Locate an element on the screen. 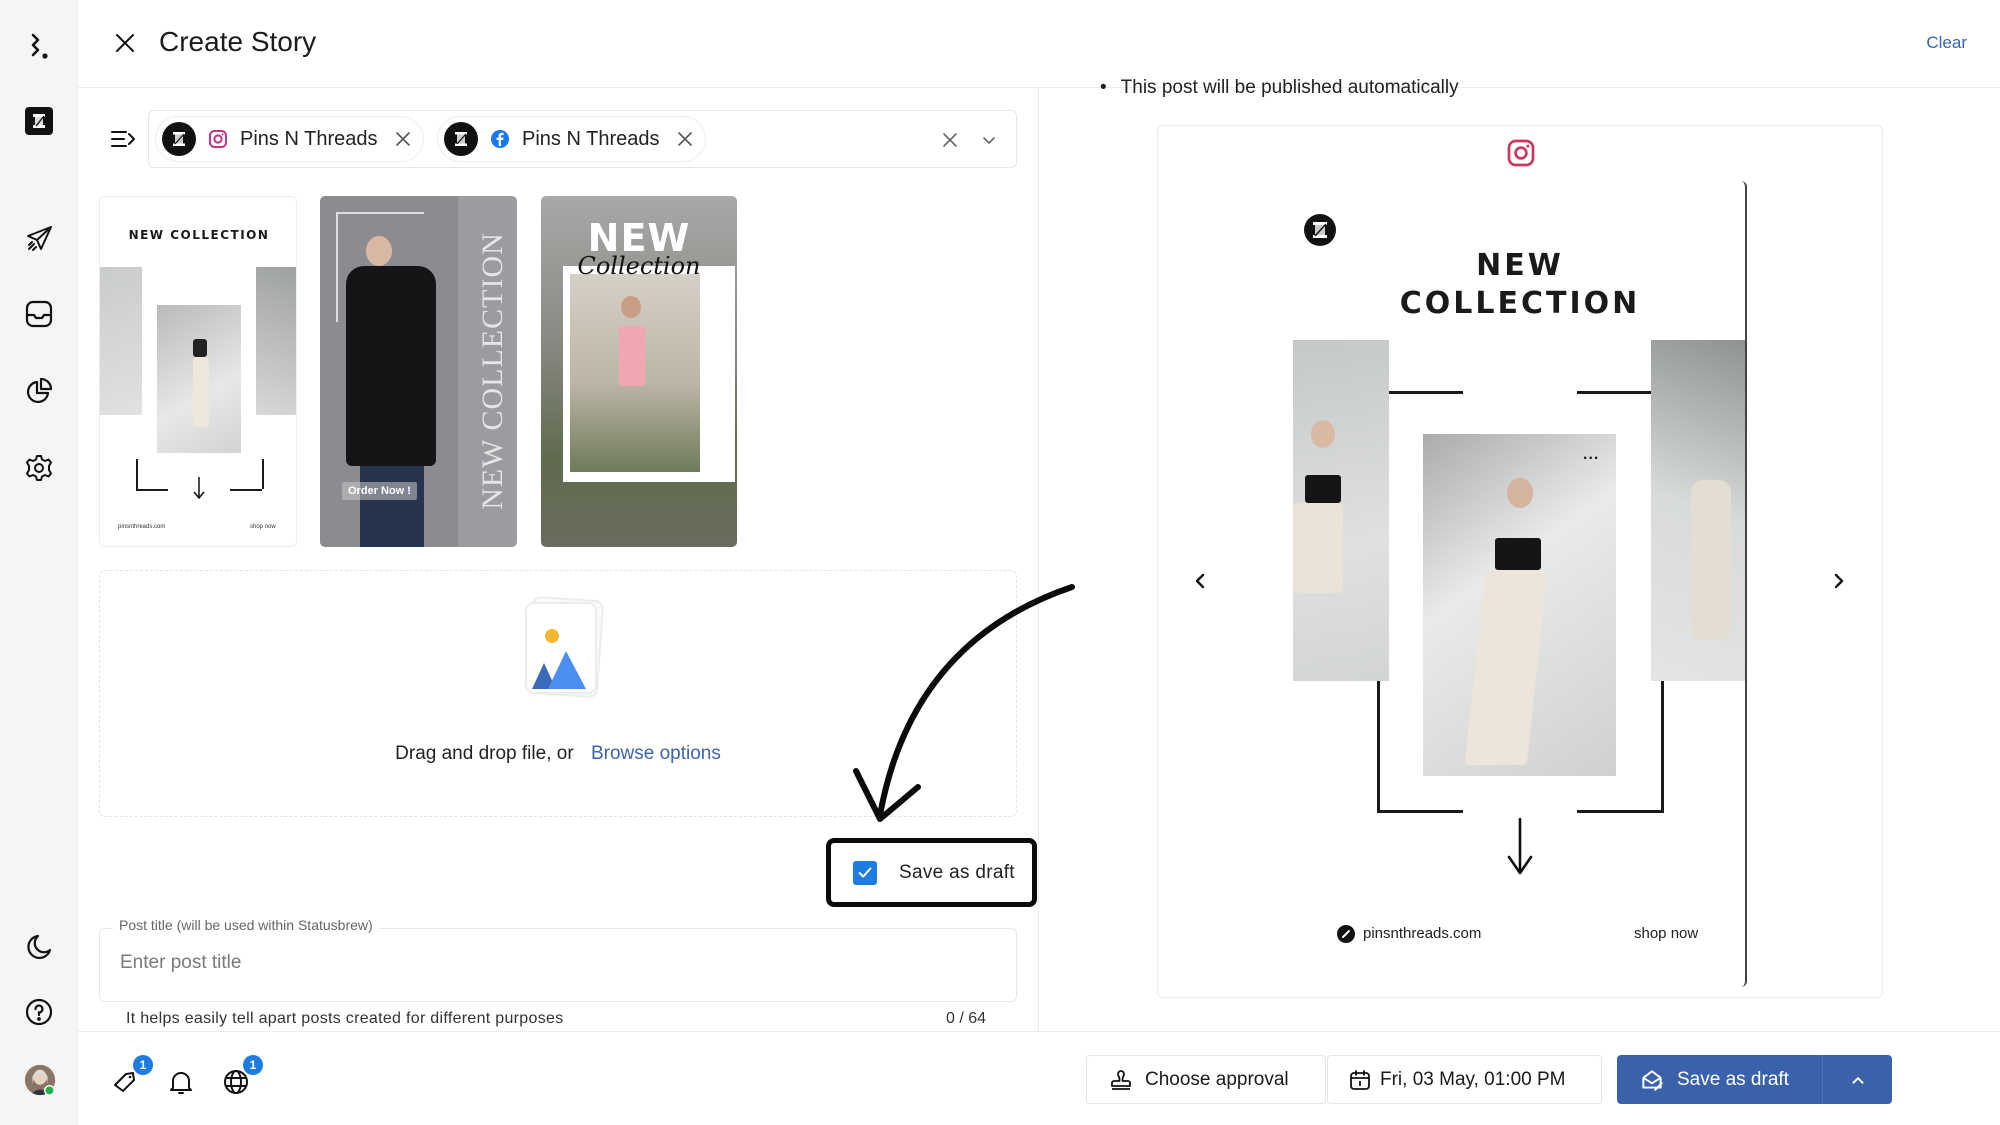 Image resolution: width=2000 pixels, height=1125 pixels. save-as-draft-checkbox is located at coordinates (865, 872).